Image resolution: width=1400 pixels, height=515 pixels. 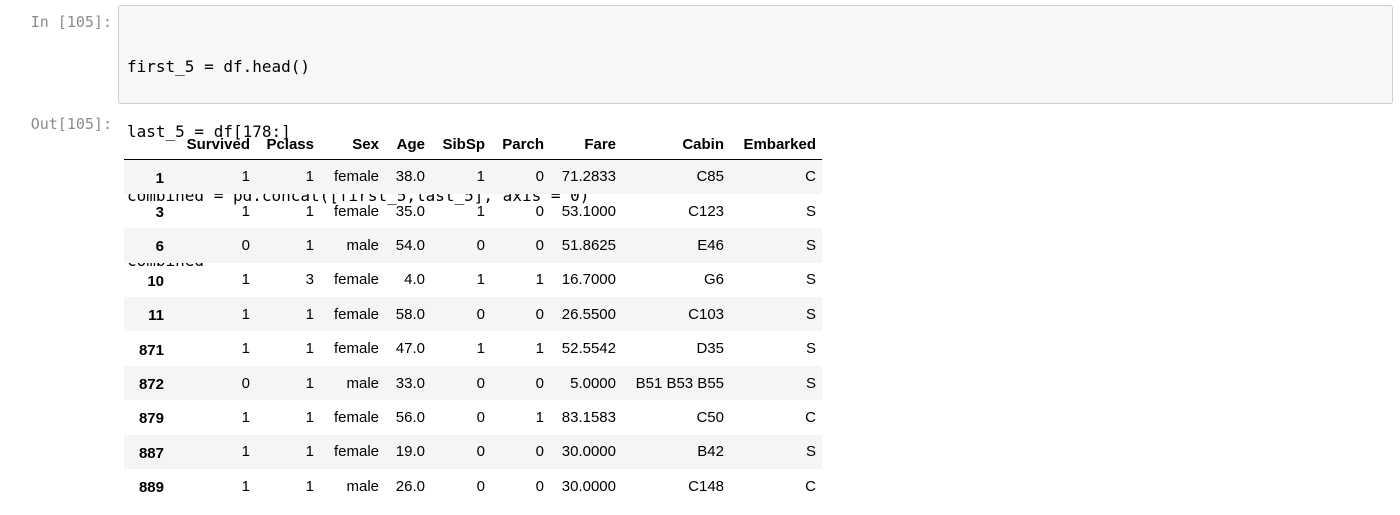 I want to click on cell-cabin: B51 B53 B55, so click(x=679, y=383).